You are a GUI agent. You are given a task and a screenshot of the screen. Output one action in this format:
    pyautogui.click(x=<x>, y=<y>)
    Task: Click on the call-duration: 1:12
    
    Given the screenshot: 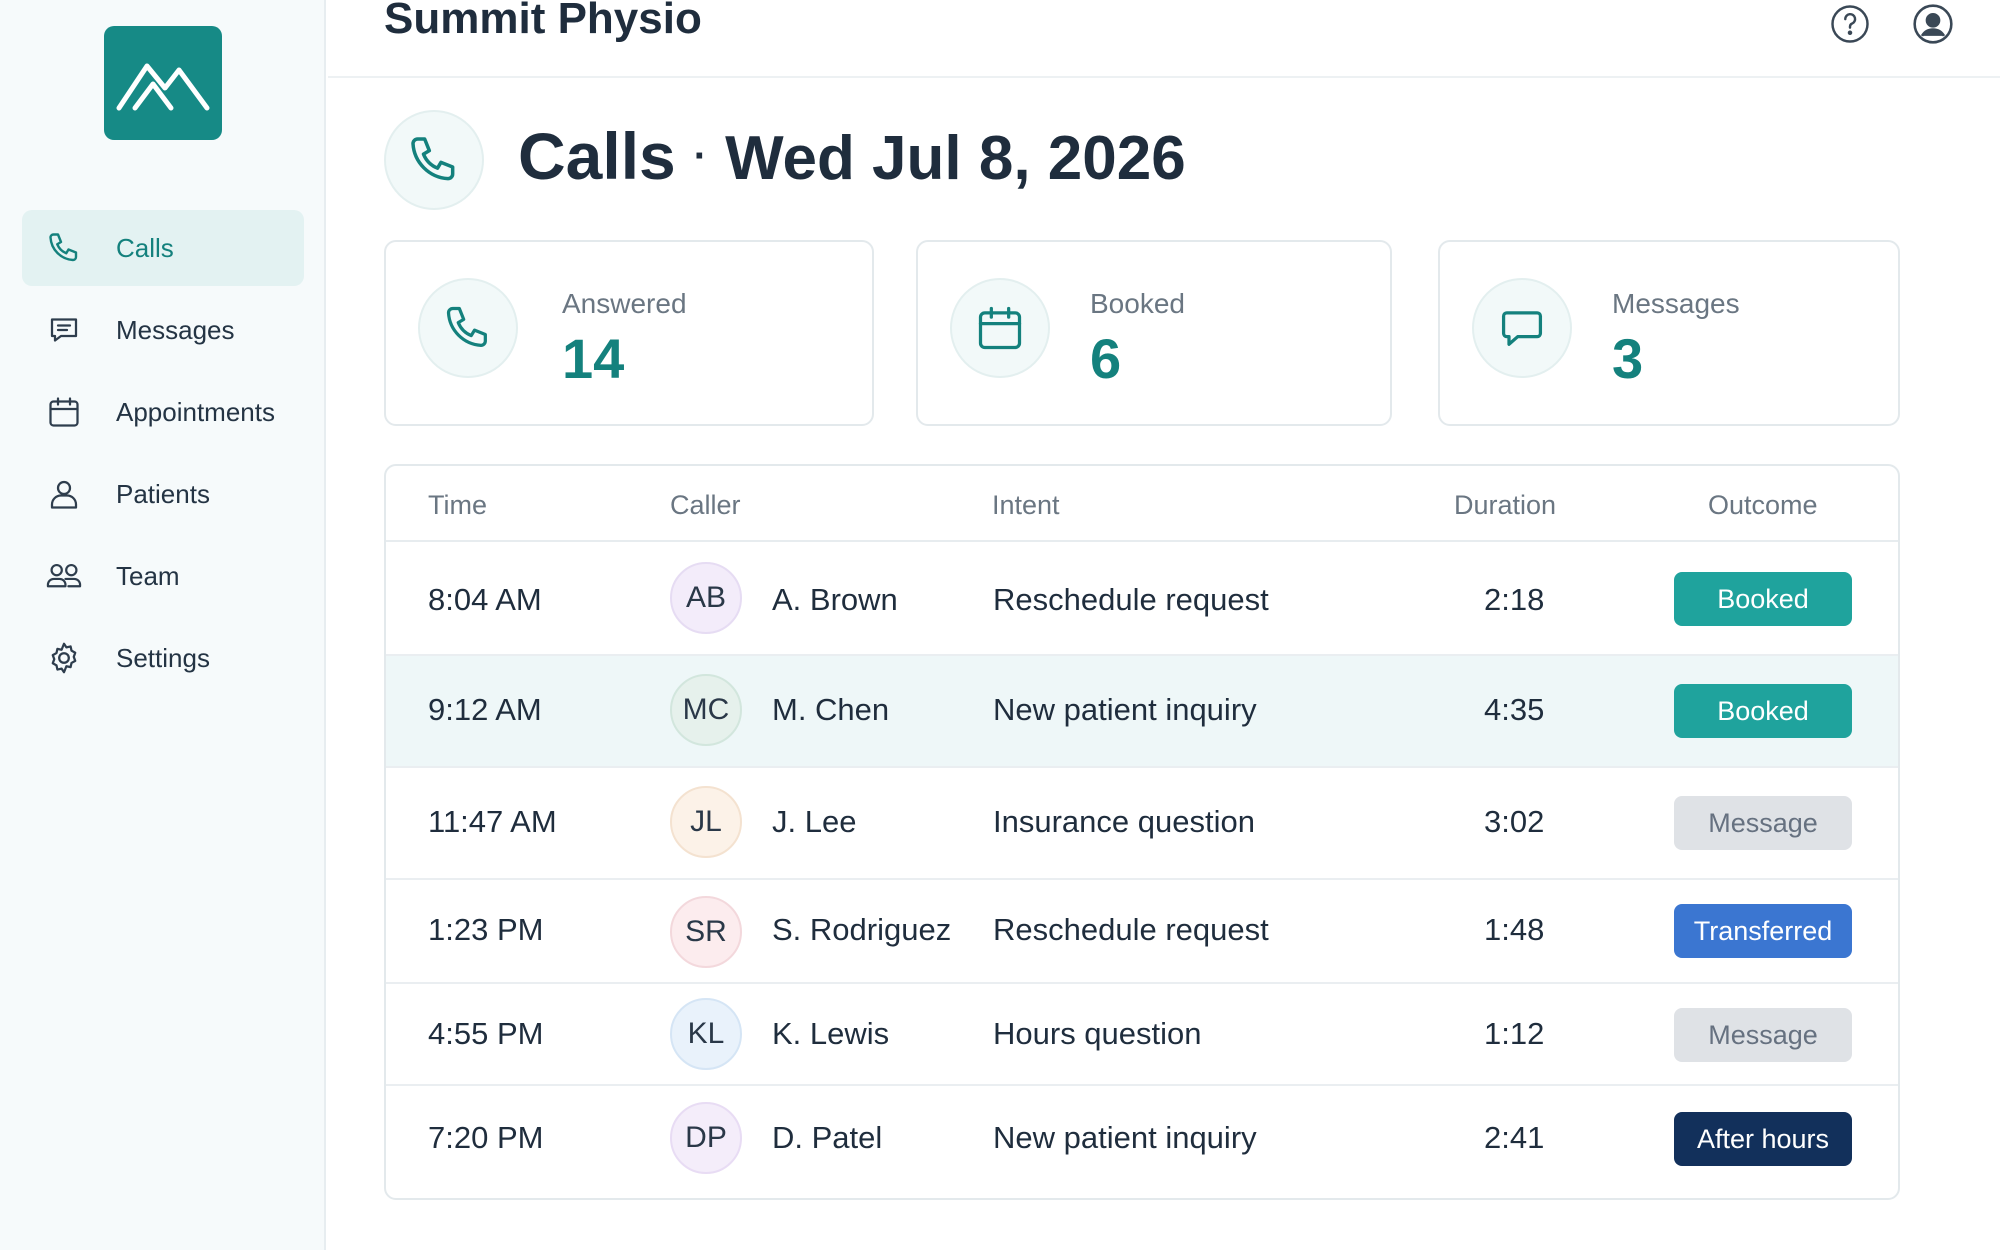 What is the action you would take?
    pyautogui.click(x=1514, y=1033)
    